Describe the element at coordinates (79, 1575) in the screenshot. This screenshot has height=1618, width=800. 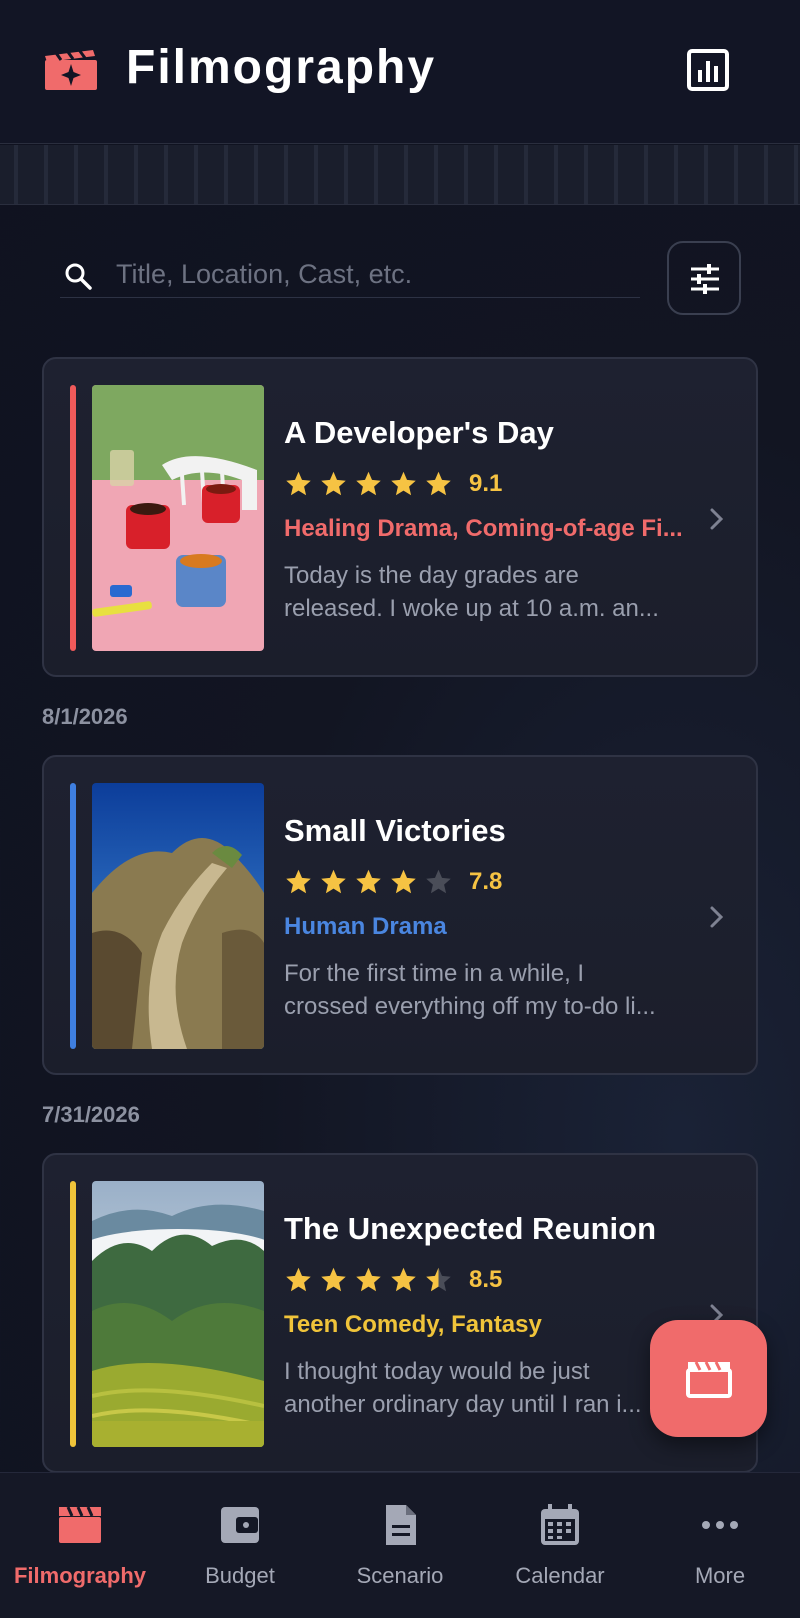
I see `nav-label: Filmography` at that location.